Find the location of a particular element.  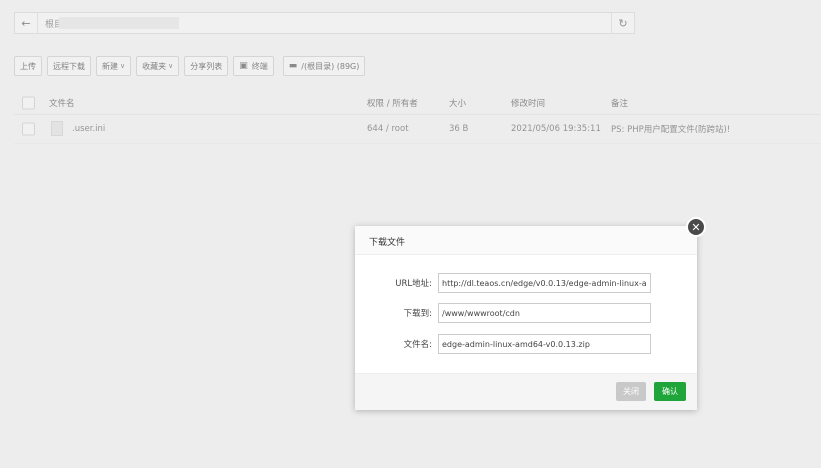

save-path-label: 下载到: is located at coordinates (417, 314).